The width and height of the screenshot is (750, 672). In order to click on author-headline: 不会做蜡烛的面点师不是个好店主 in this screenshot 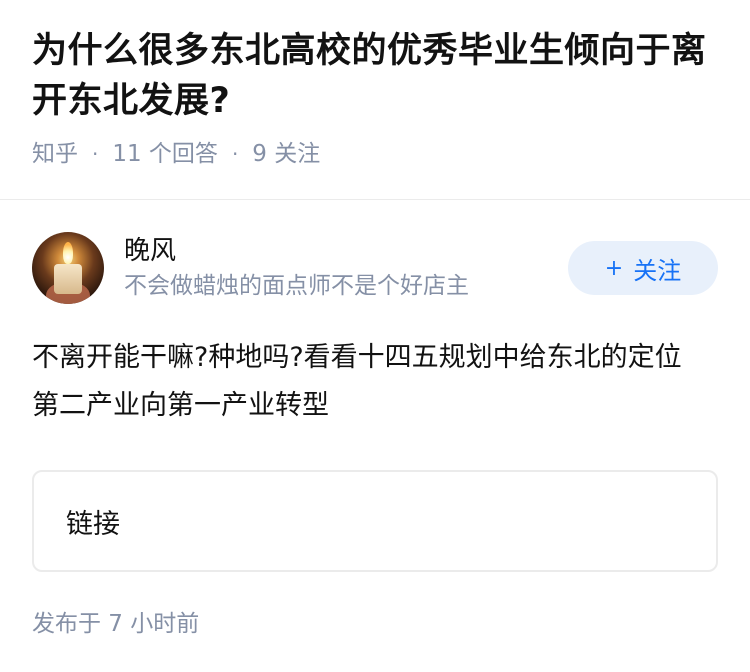, I will do `click(296, 286)`.